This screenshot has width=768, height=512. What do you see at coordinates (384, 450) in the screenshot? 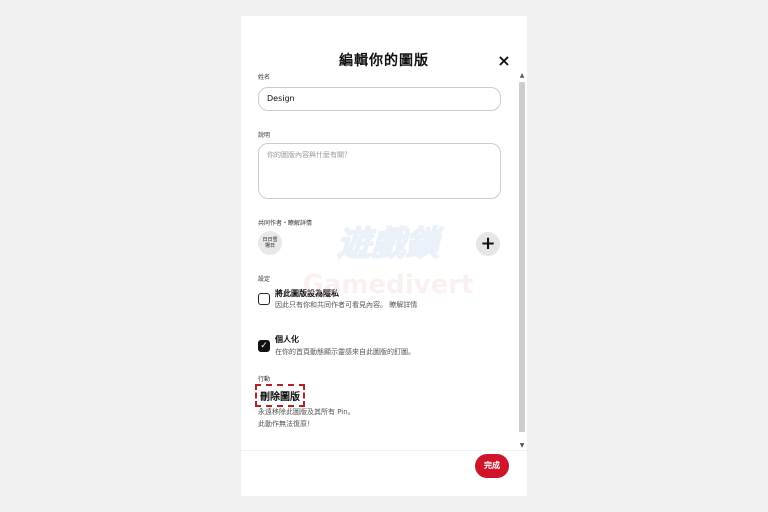
I see `footer-divider` at bounding box center [384, 450].